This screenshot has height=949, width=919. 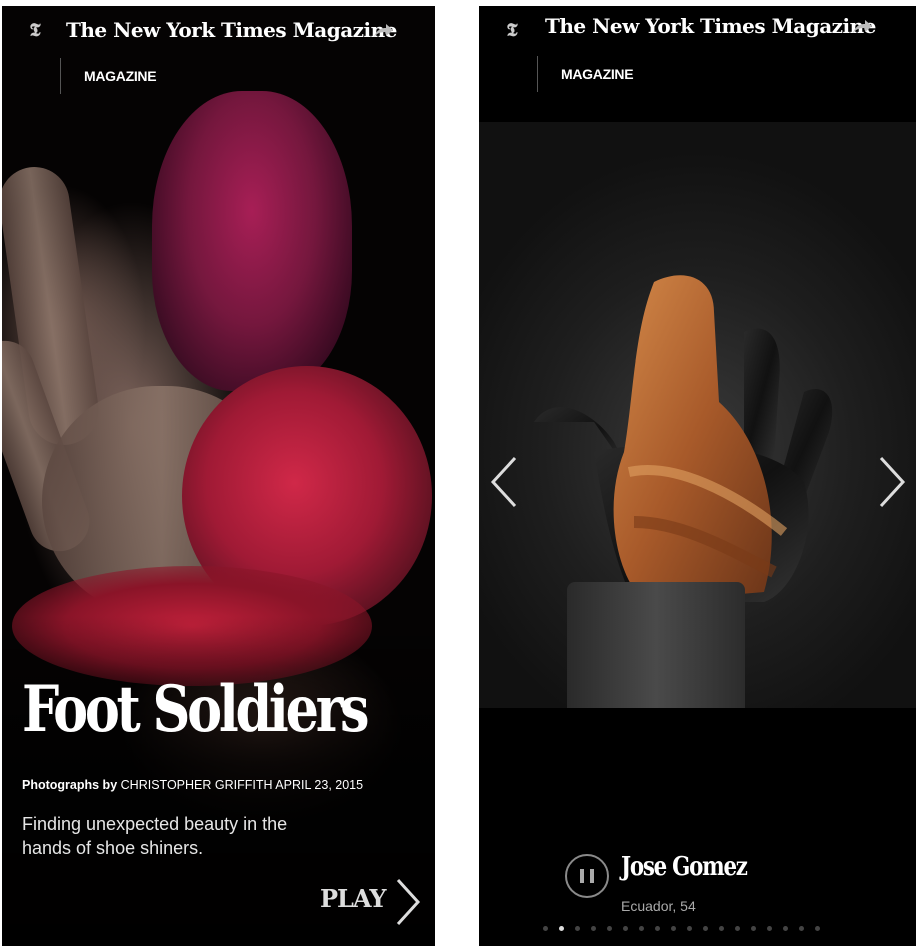 What do you see at coordinates (353, 898) in the screenshot?
I see `play-button: PLAY` at bounding box center [353, 898].